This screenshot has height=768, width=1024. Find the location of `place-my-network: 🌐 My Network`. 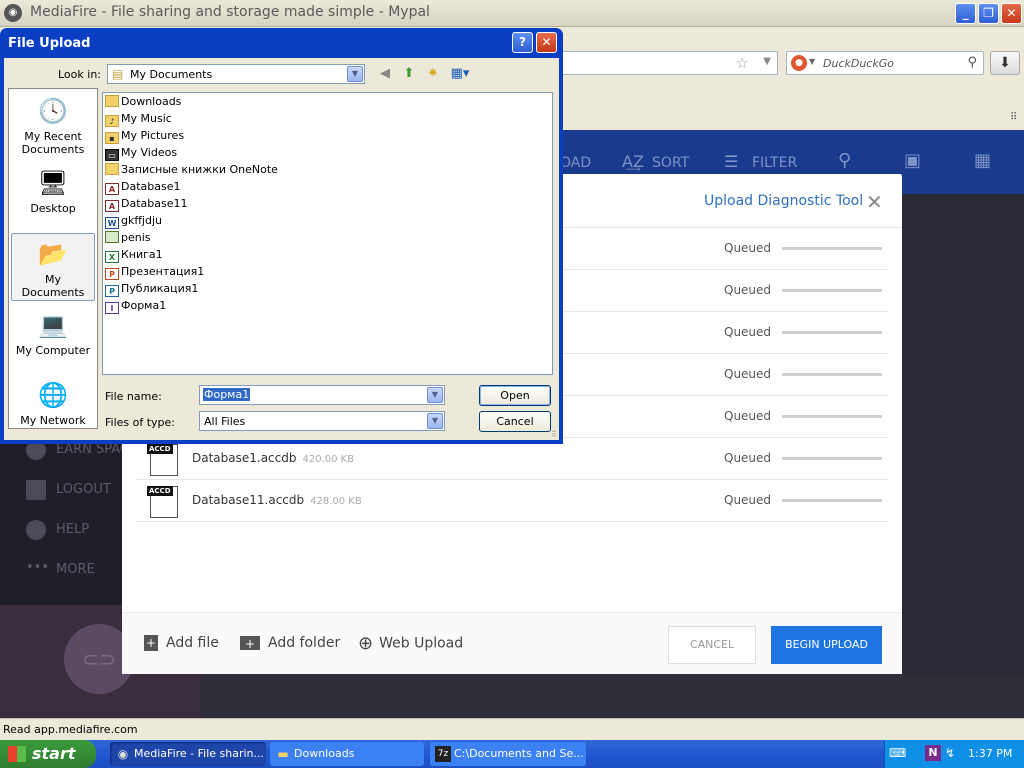

place-my-network: 🌐 My Network is located at coordinates (53, 403).